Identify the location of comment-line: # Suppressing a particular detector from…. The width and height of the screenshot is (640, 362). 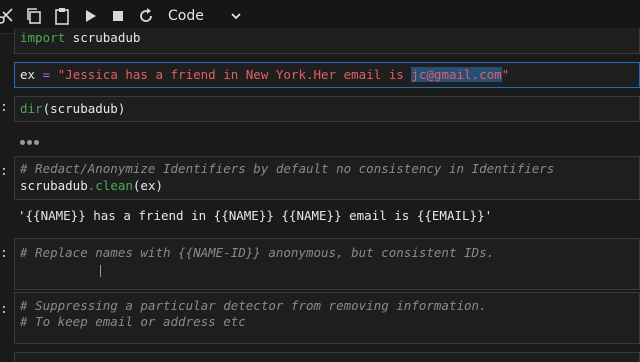
(253, 305).